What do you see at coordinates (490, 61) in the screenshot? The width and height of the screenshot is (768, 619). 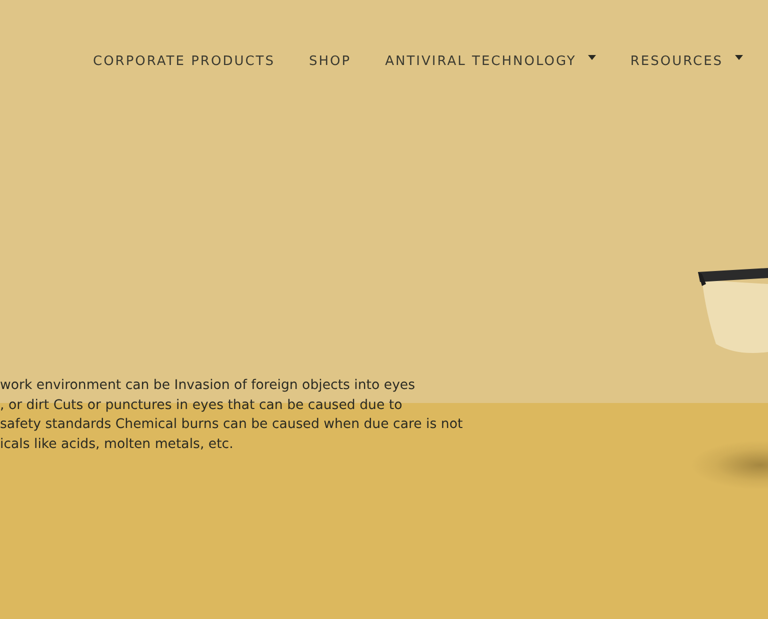 I see `nav-link: ANTIVIRAL TECHNOLOGY` at bounding box center [490, 61].